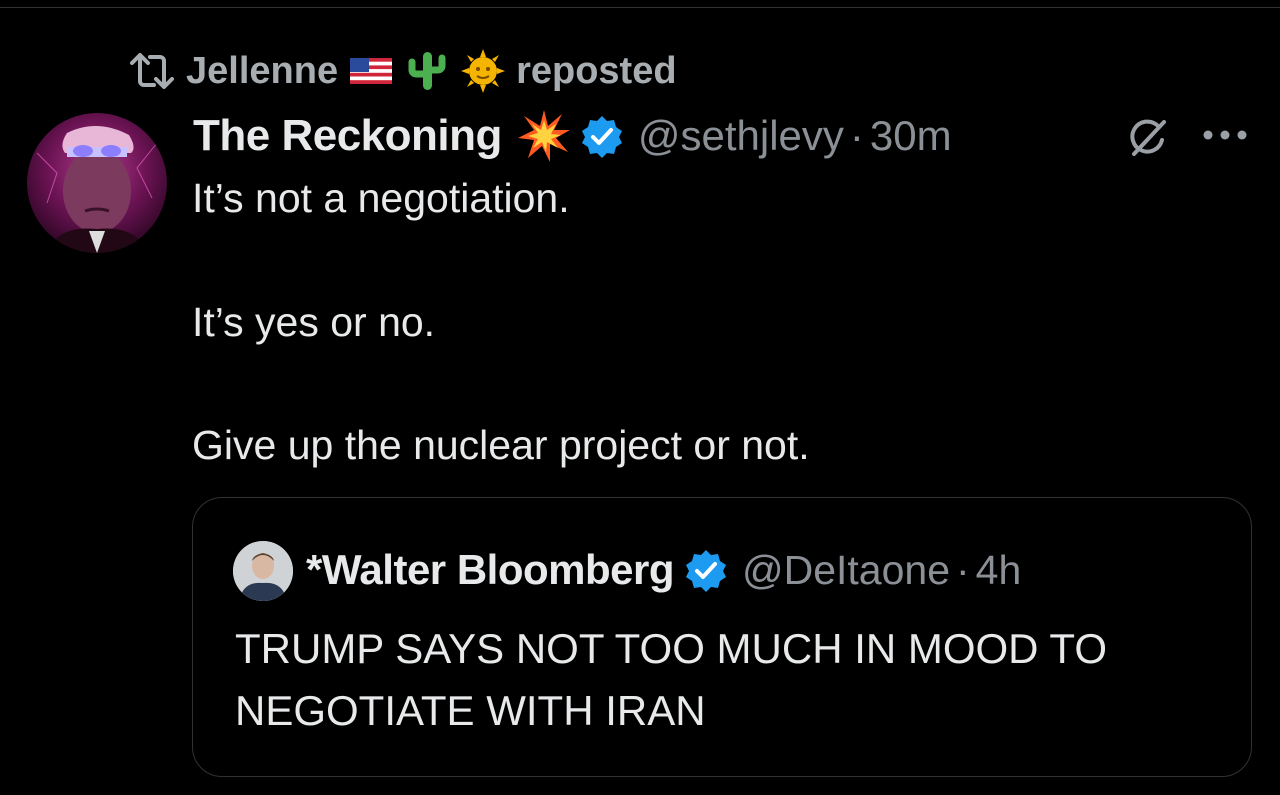 The height and width of the screenshot is (795, 1280). What do you see at coordinates (152, 71) in the screenshot?
I see `repost-icon` at bounding box center [152, 71].